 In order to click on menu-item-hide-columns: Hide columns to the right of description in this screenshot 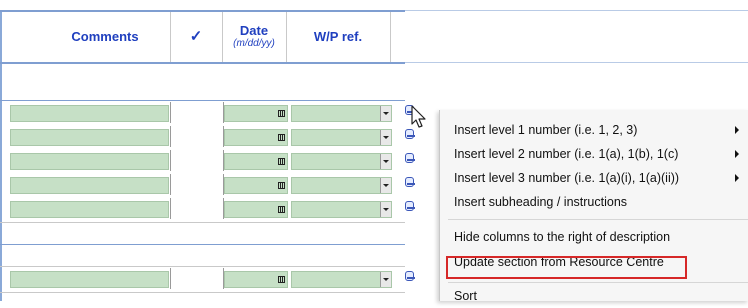, I will do `click(594, 237)`.